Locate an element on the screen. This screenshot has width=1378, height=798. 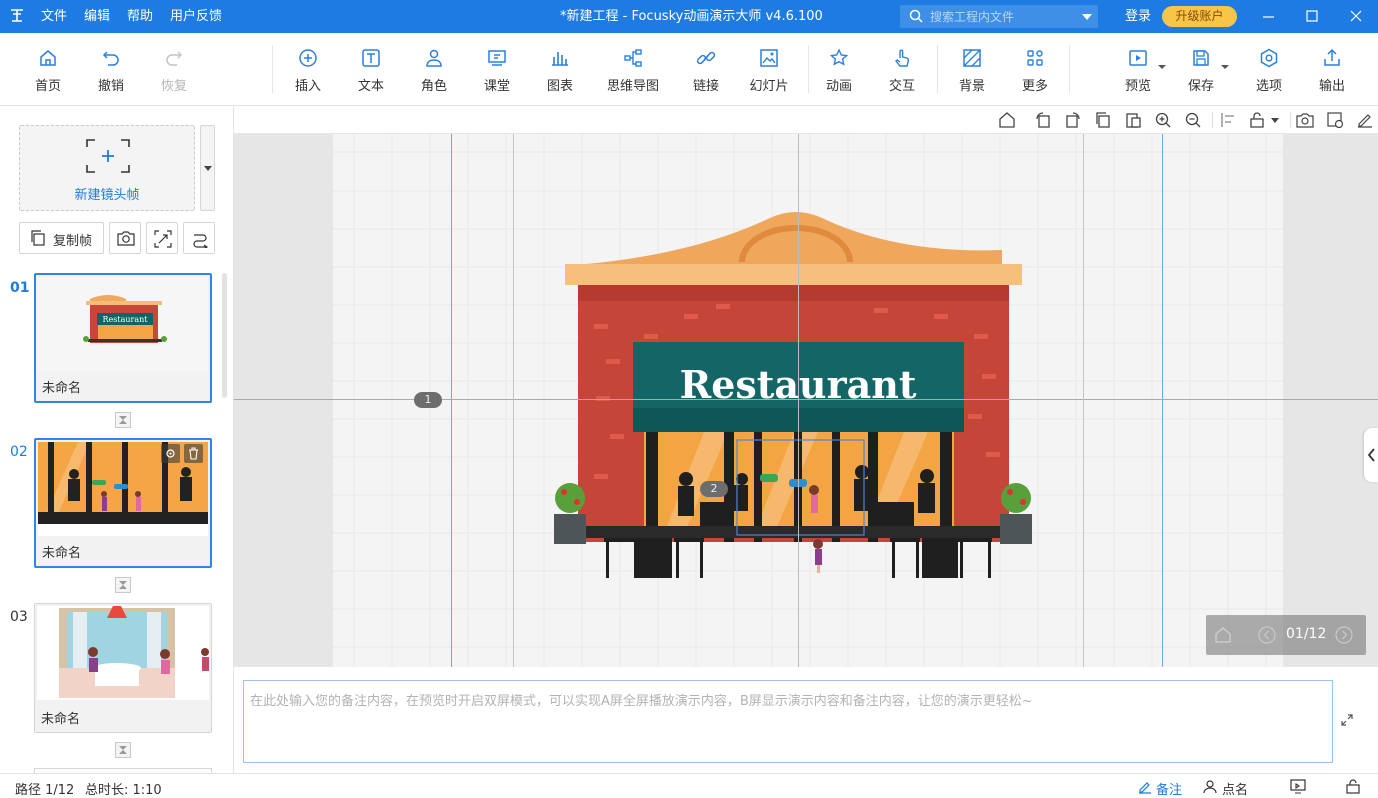
plus-circle-icon is located at coordinates (308, 58).